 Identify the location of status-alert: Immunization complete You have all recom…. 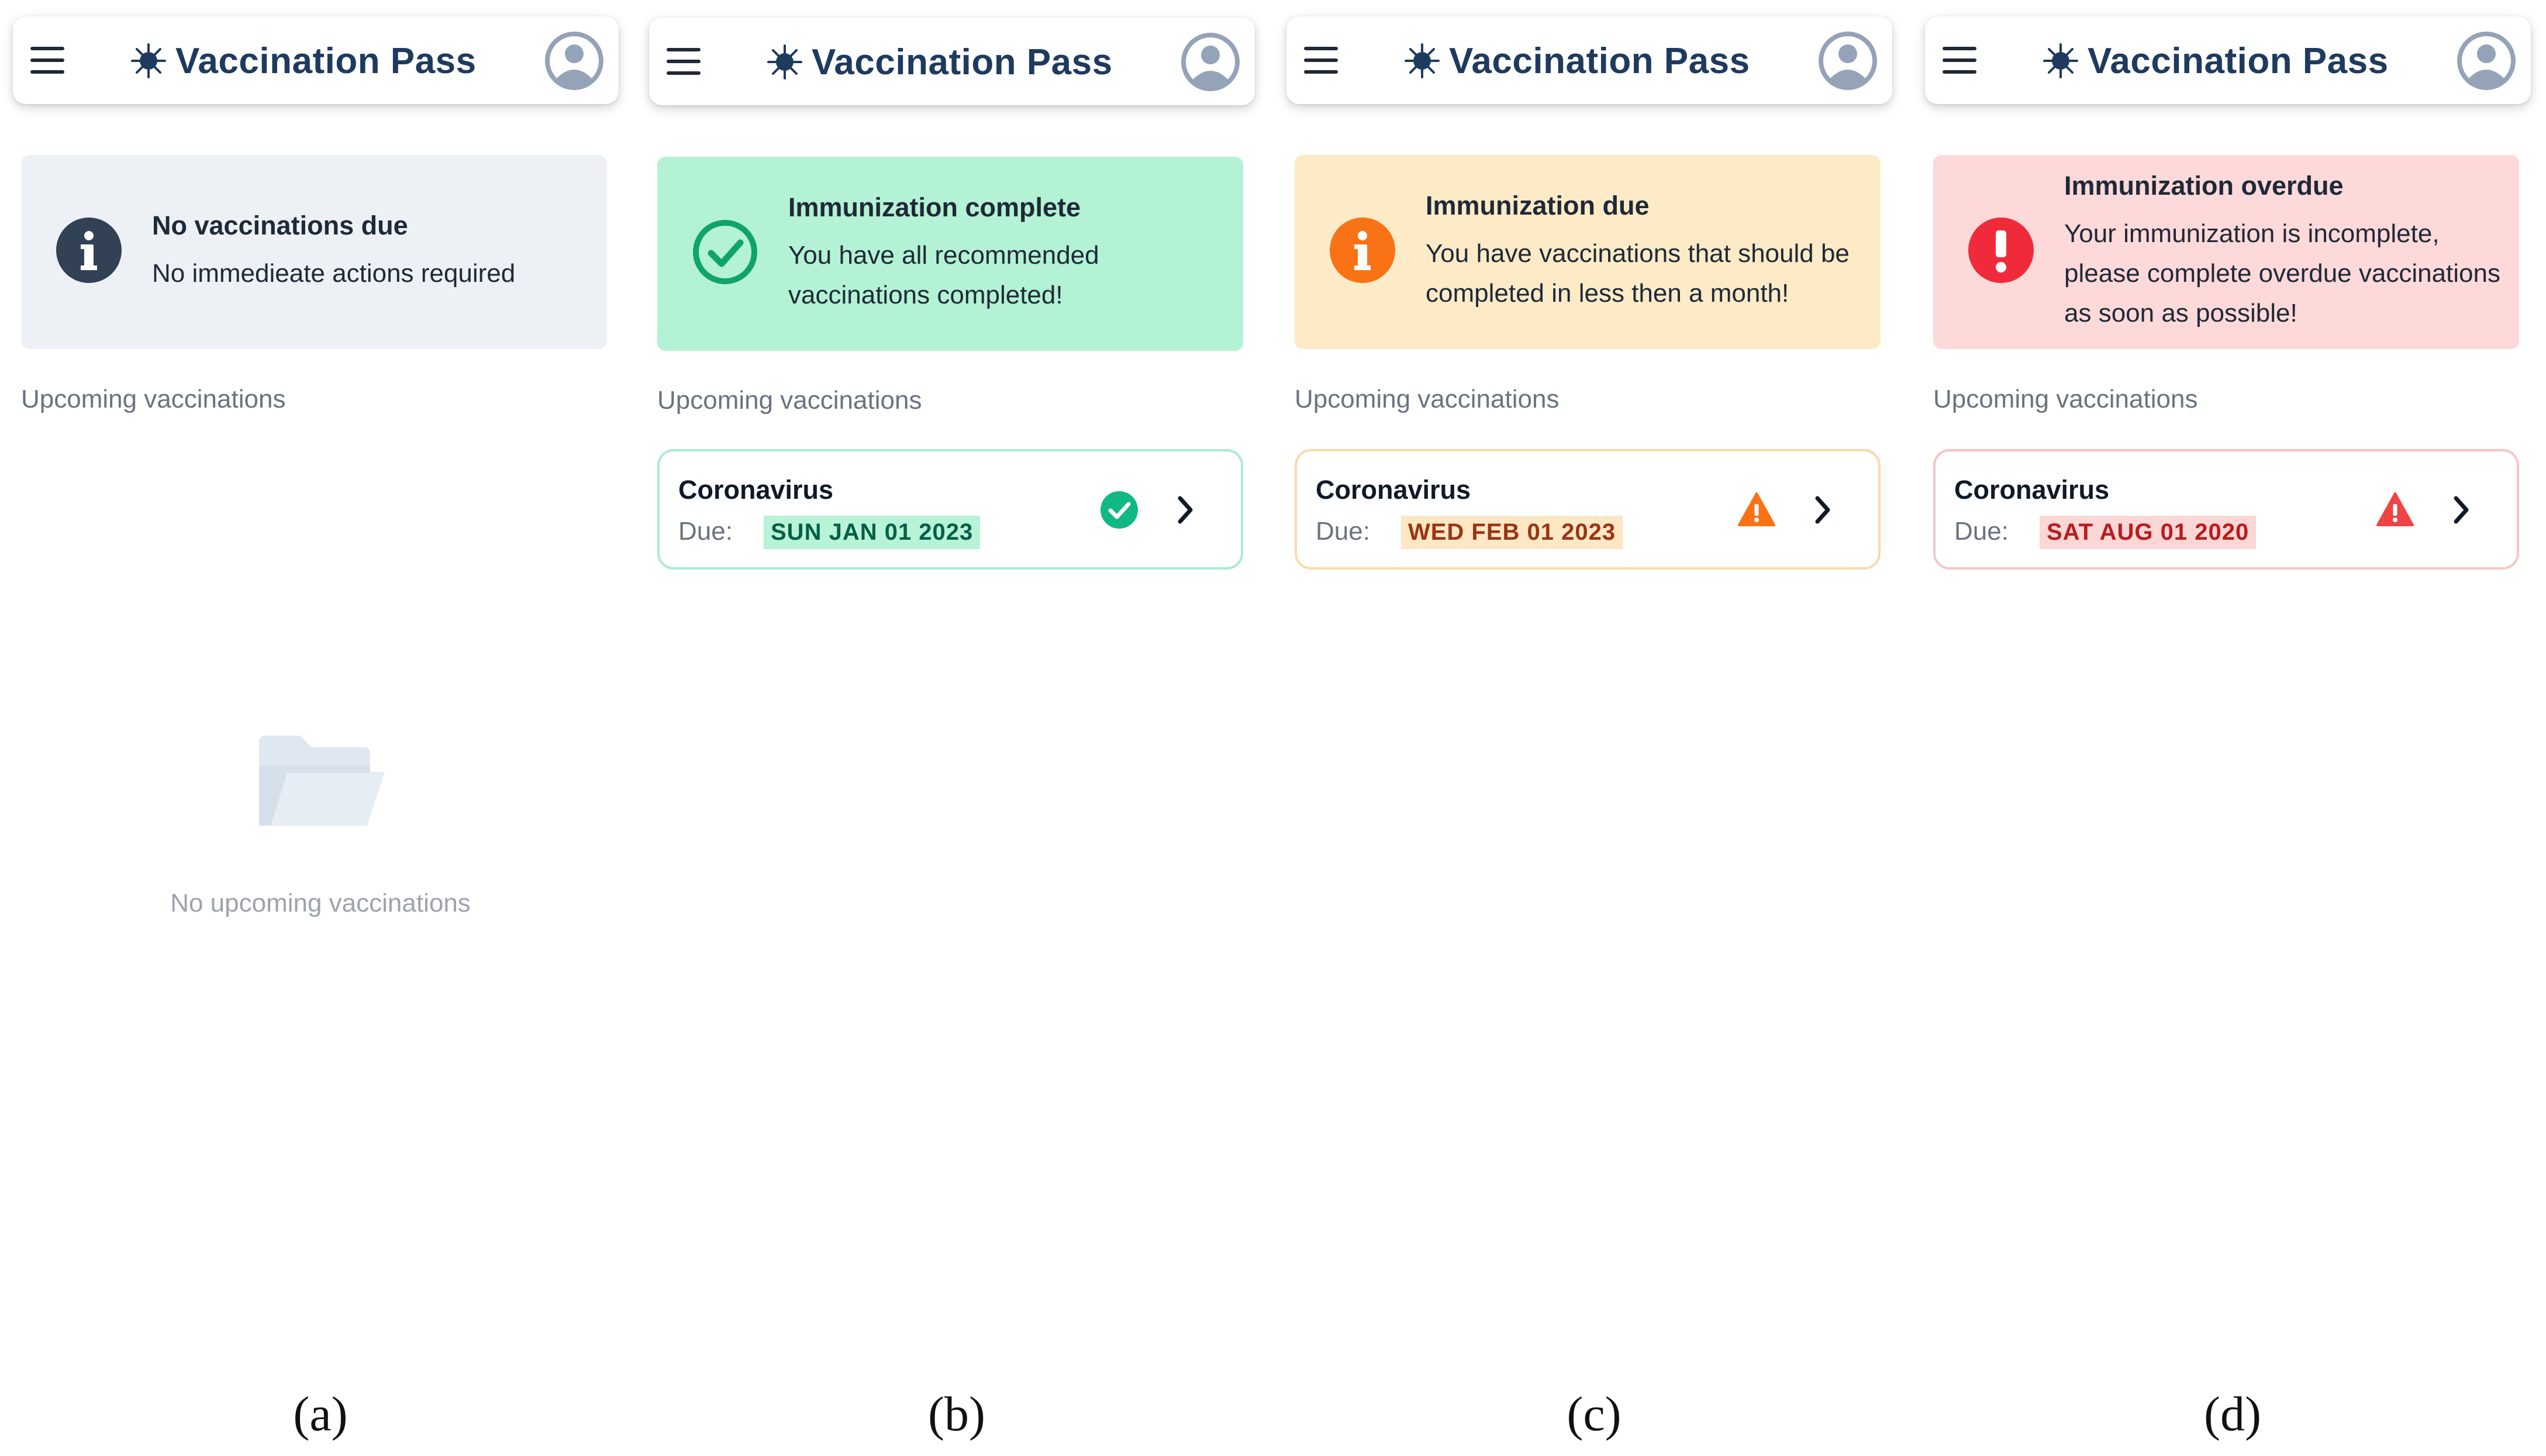
(950, 254).